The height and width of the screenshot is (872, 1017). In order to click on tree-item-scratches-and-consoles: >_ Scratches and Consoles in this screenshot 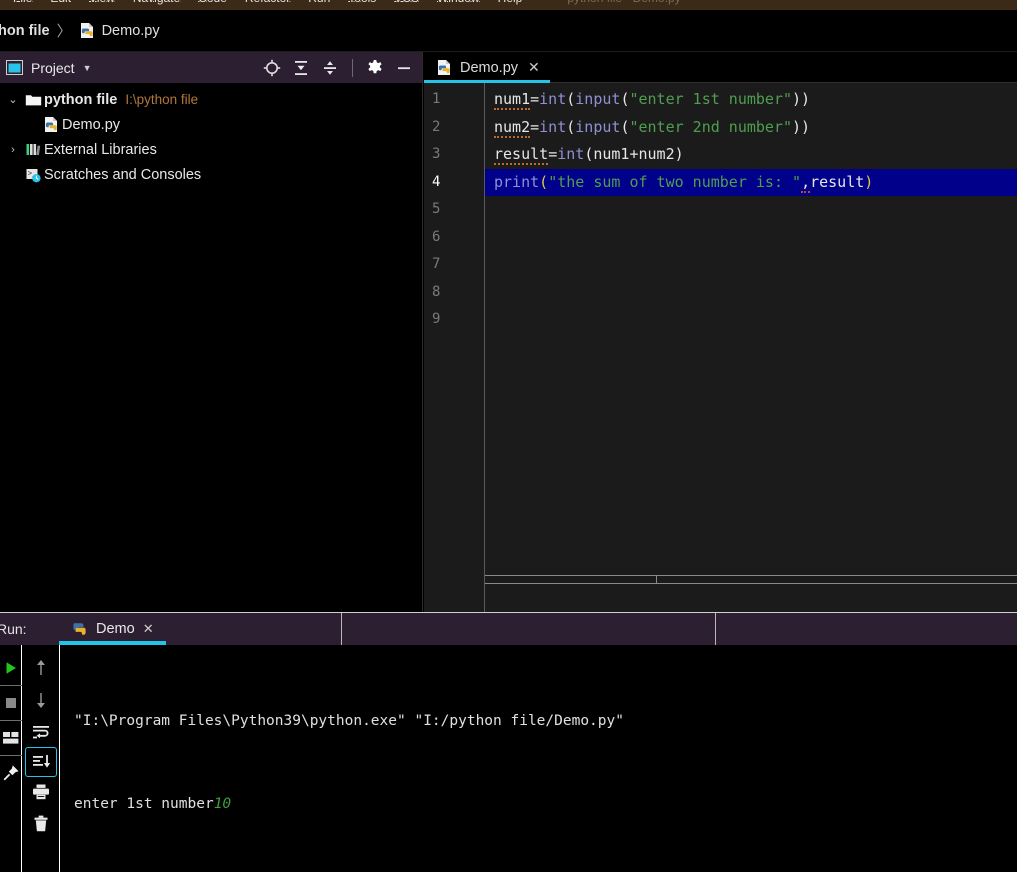, I will do `click(211, 174)`.